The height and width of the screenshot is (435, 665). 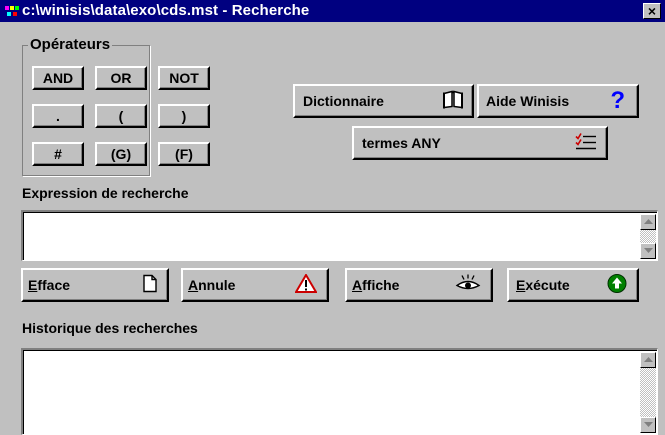 I want to click on display-button: Affiche, so click(x=419, y=285).